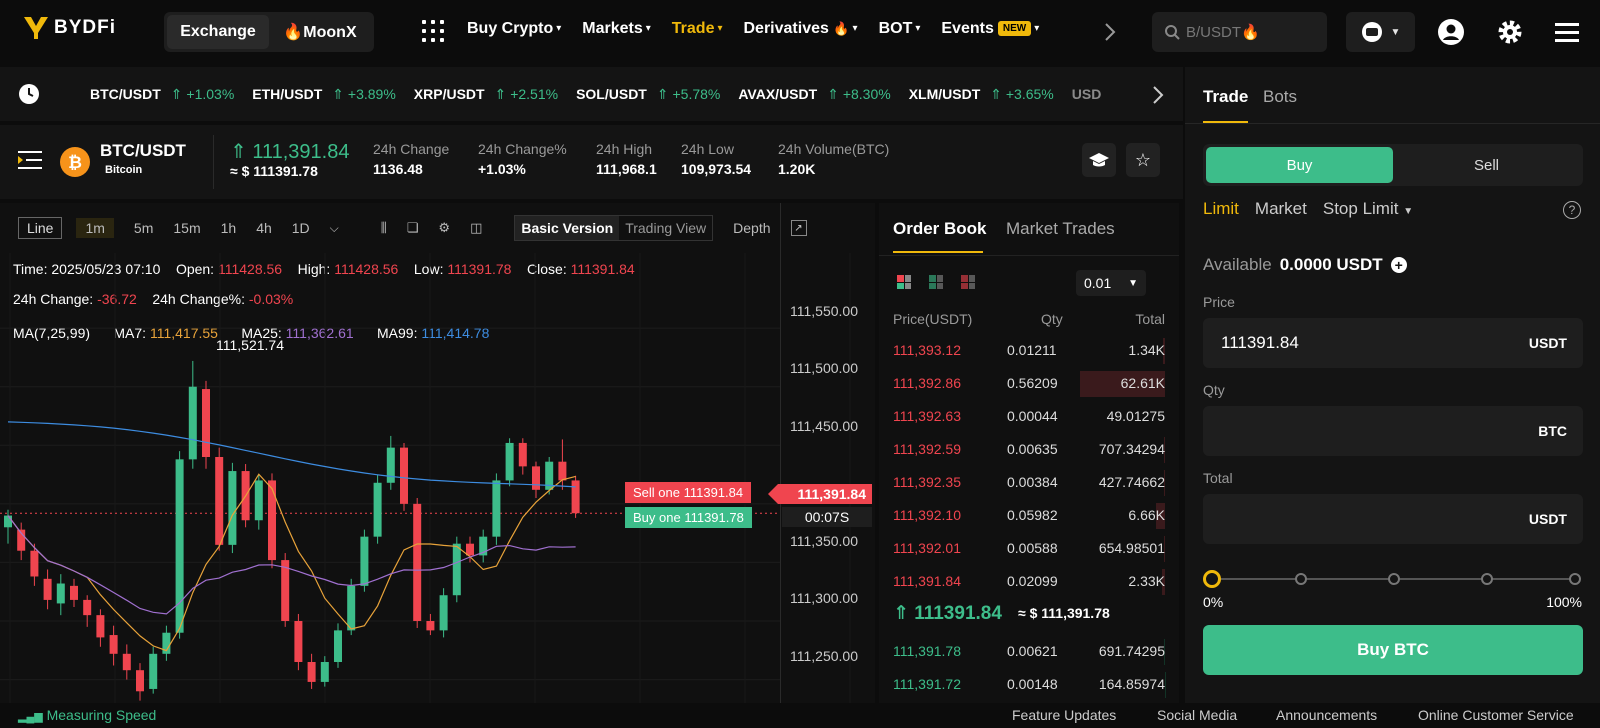 The image size is (1600, 728). I want to click on stat-24h-change-pct: 24h Change% +1.03%, so click(522, 159).